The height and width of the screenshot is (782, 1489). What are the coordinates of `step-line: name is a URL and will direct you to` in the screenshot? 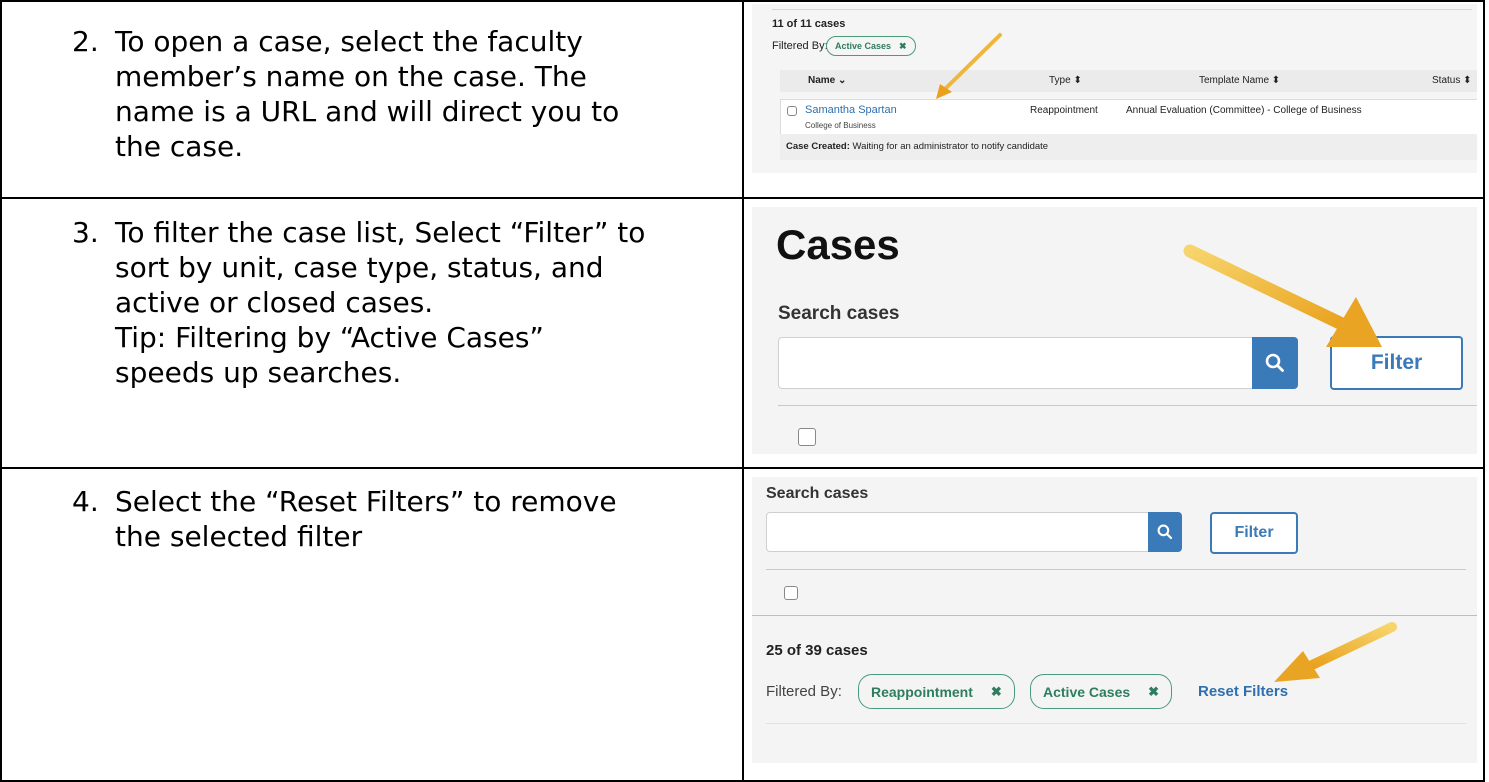 It's located at (367, 111).